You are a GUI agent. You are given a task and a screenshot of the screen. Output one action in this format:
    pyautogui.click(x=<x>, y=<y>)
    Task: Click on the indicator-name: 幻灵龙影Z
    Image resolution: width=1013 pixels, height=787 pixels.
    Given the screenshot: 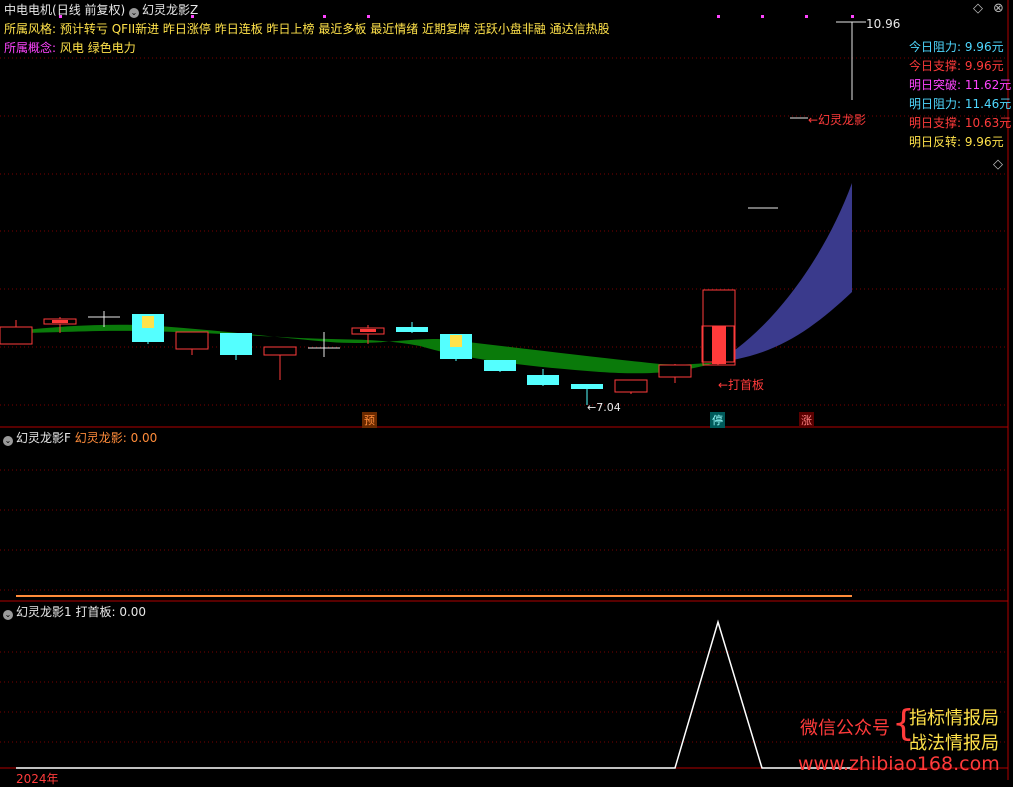 What is the action you would take?
    pyautogui.click(x=170, y=10)
    